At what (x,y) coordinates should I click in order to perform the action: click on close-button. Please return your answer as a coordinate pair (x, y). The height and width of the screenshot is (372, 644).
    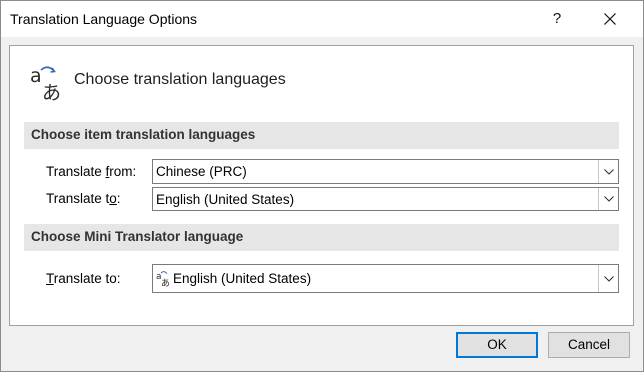
    Looking at the image, I should click on (610, 19).